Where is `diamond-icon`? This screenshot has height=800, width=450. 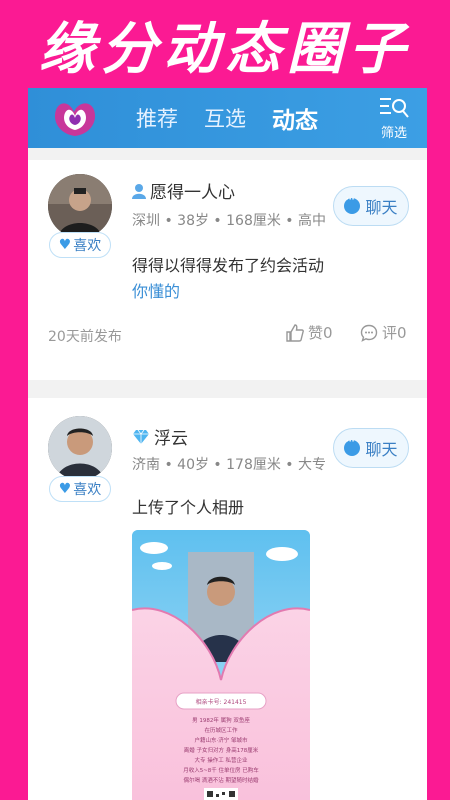
diamond-icon is located at coordinates (141, 436).